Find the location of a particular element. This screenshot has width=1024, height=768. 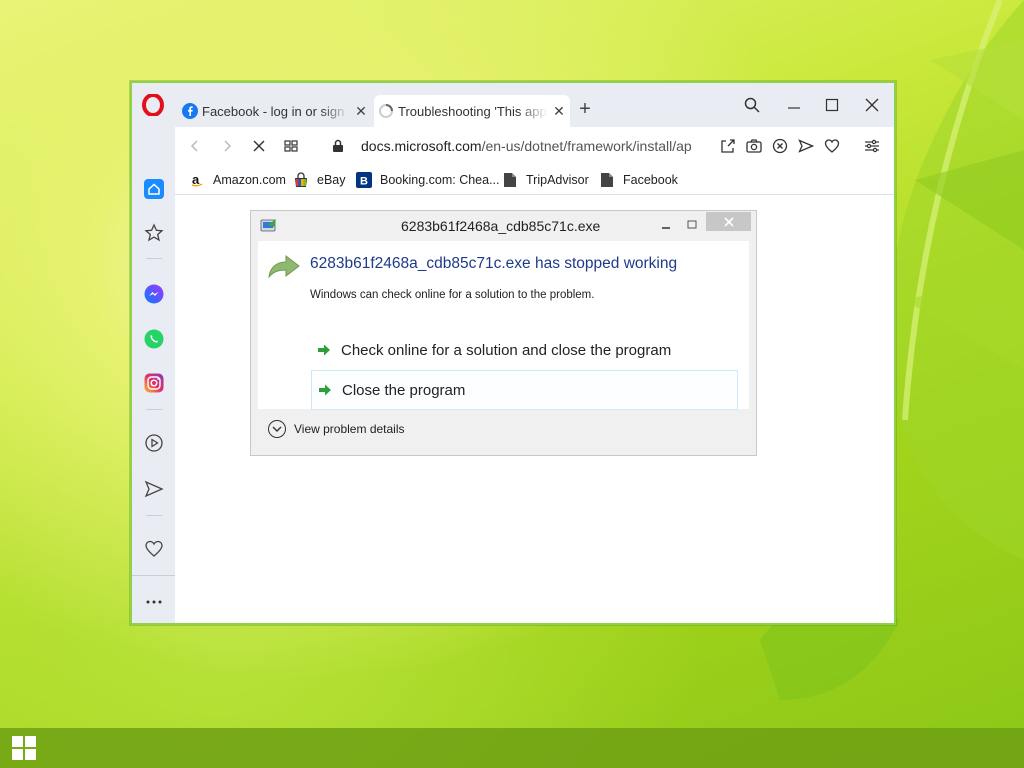

minimize-icon is located at coordinates (666, 228).